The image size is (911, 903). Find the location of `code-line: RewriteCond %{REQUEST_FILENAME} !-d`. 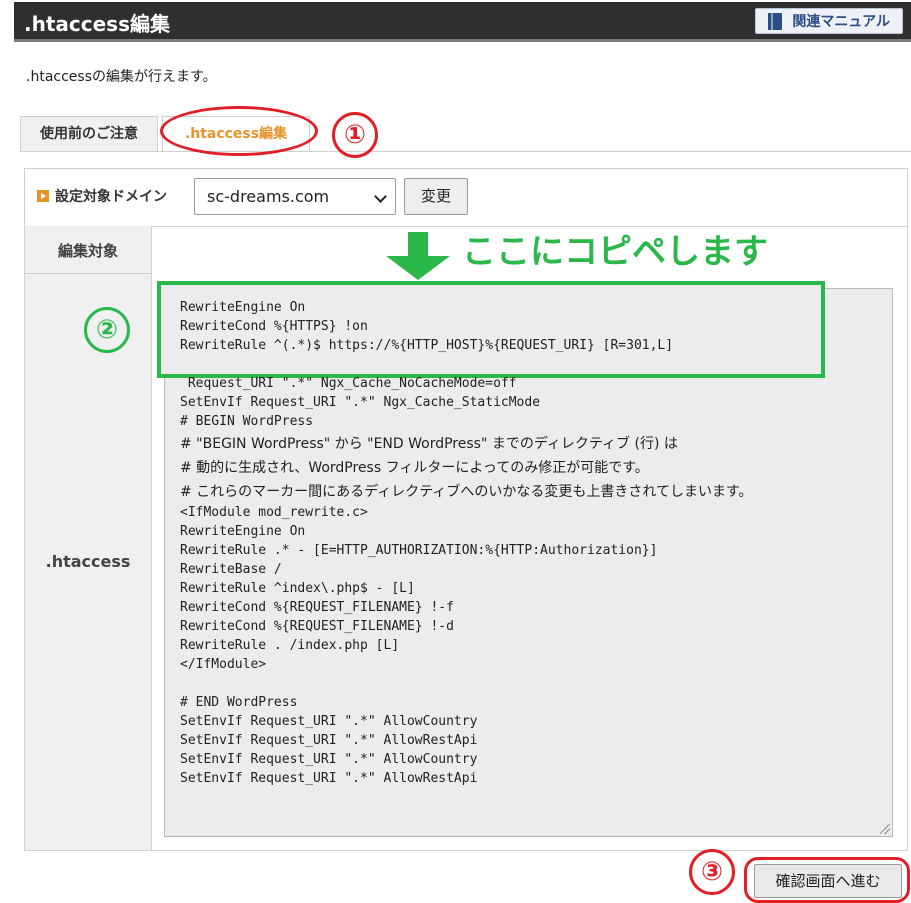

code-line: RewriteCond %{REQUEST_FILENAME} !-d is located at coordinates (317, 626).